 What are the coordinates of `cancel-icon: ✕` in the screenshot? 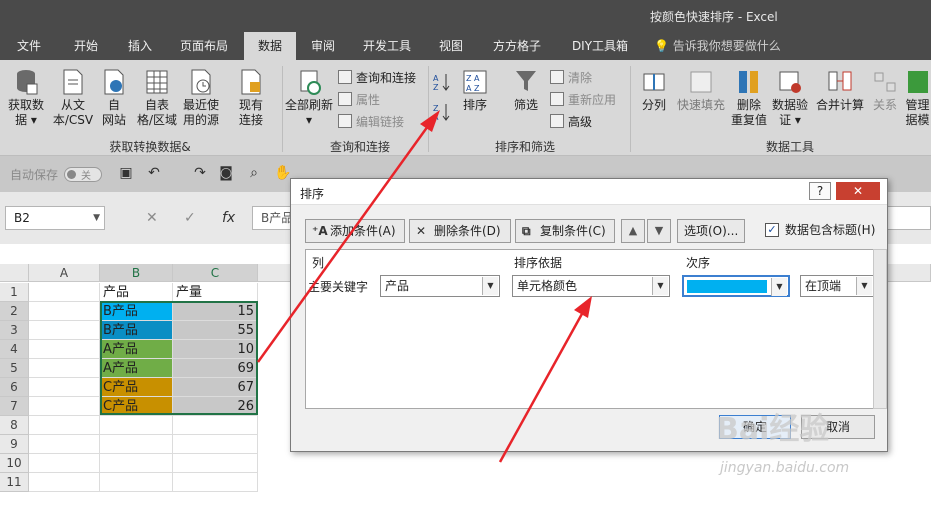 It's located at (152, 218).